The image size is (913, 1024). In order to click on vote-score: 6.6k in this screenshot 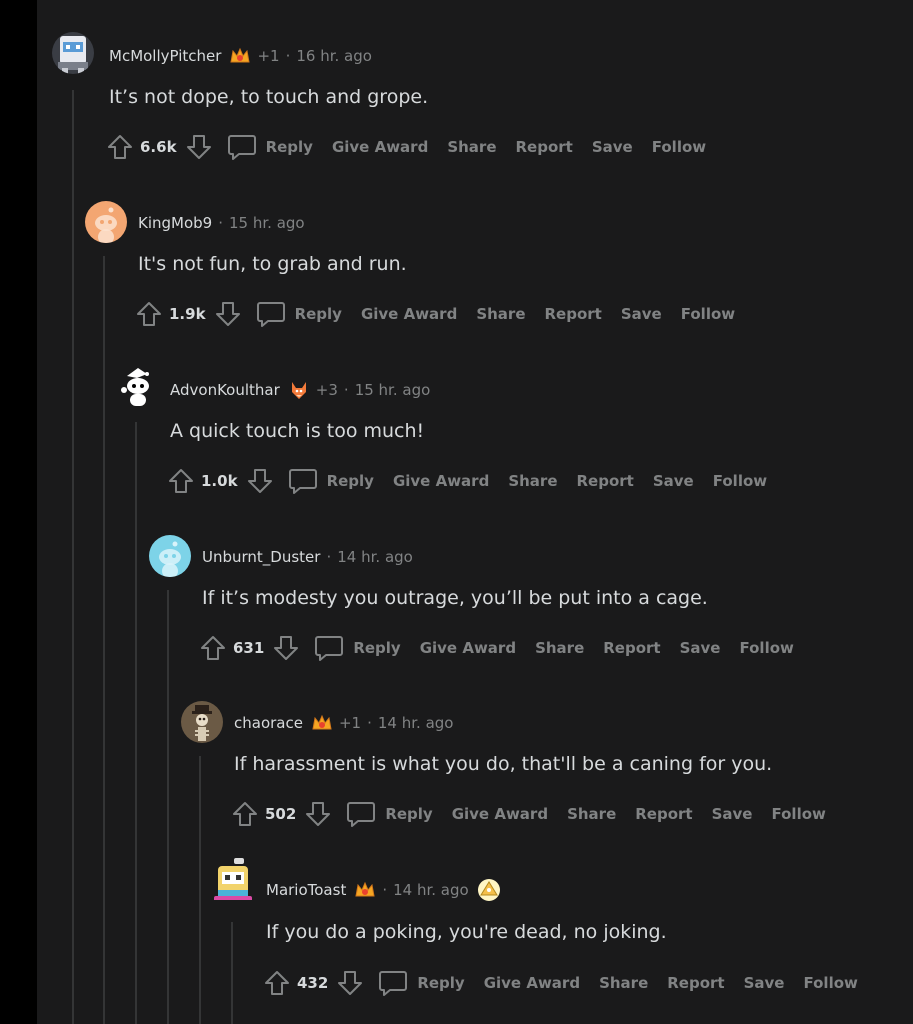, I will do `click(158, 147)`.